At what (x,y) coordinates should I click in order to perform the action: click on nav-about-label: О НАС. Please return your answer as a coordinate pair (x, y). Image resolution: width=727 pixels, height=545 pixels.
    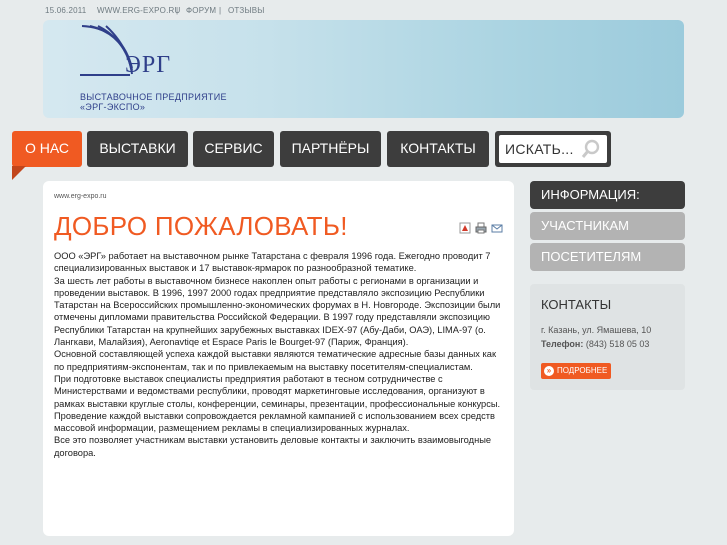
    Looking at the image, I should click on (47, 148).